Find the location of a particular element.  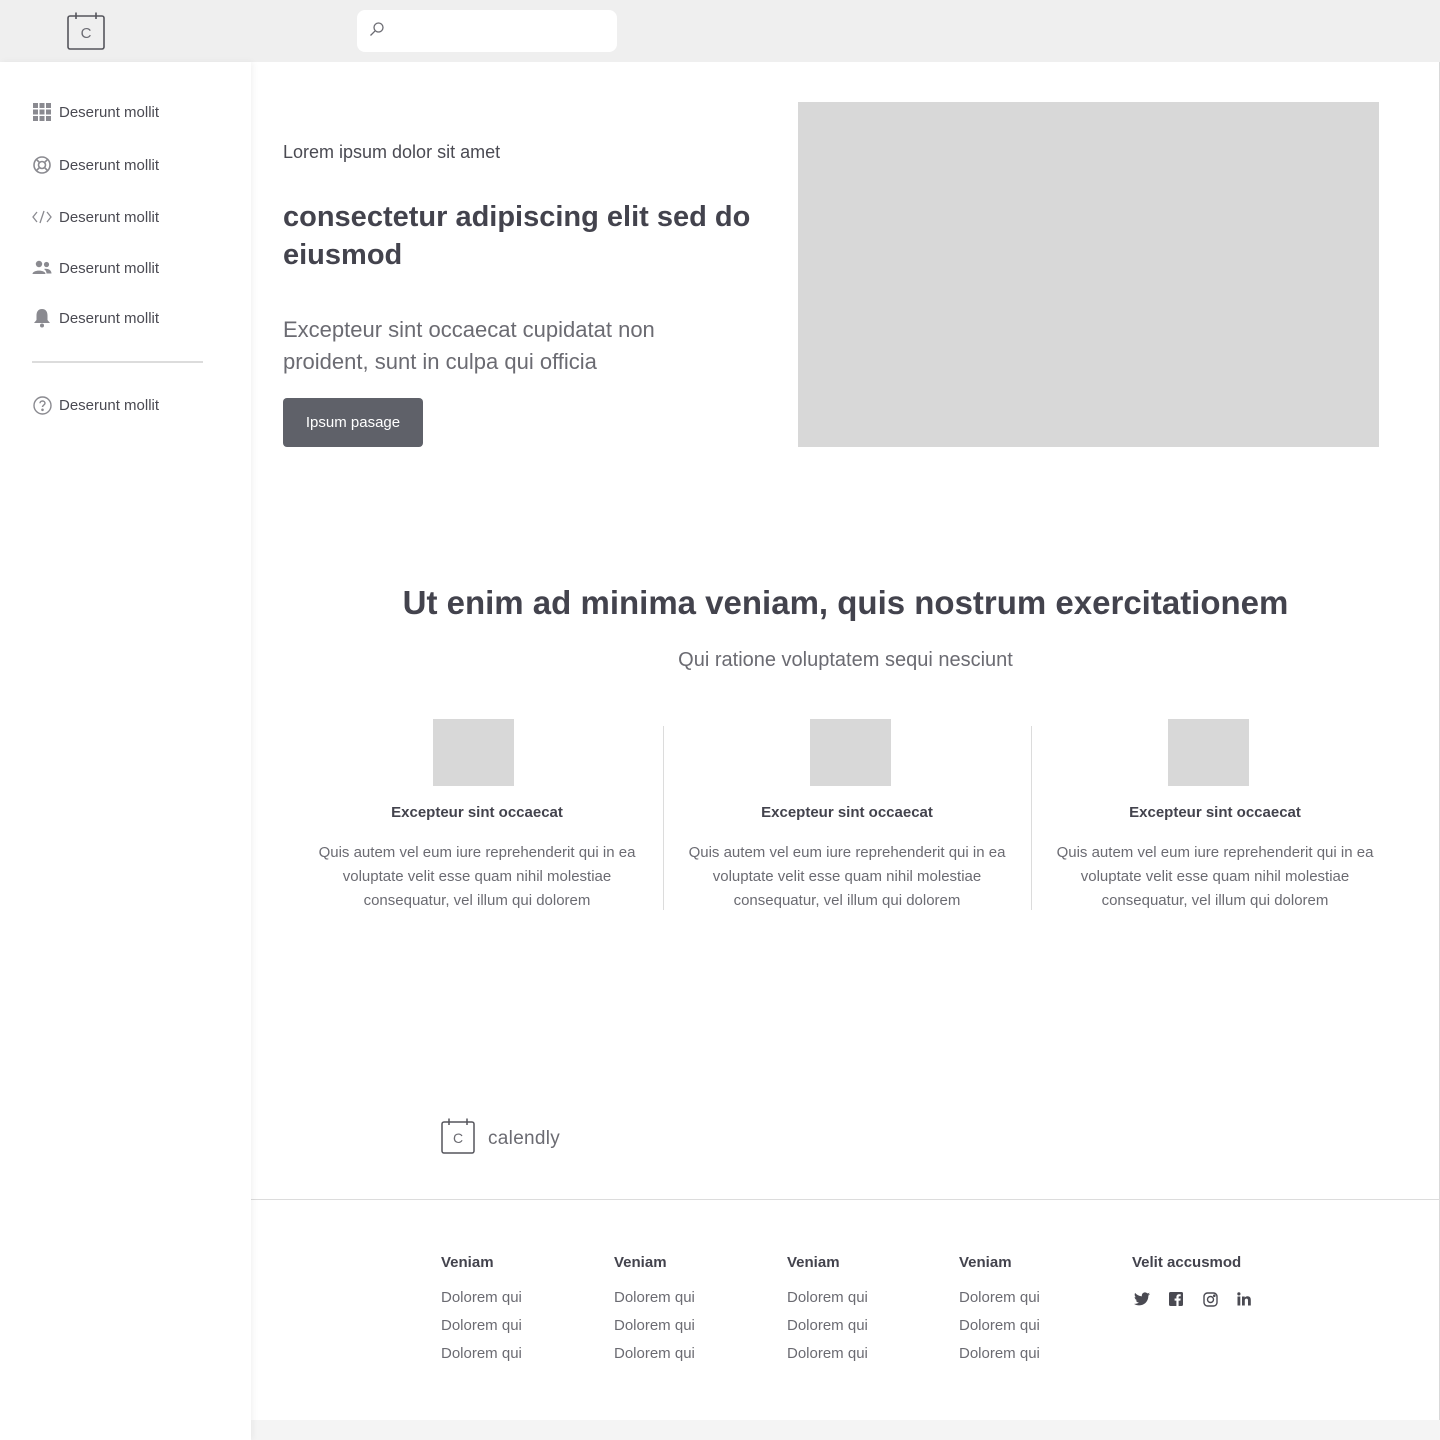

search-box is located at coordinates (487, 31).